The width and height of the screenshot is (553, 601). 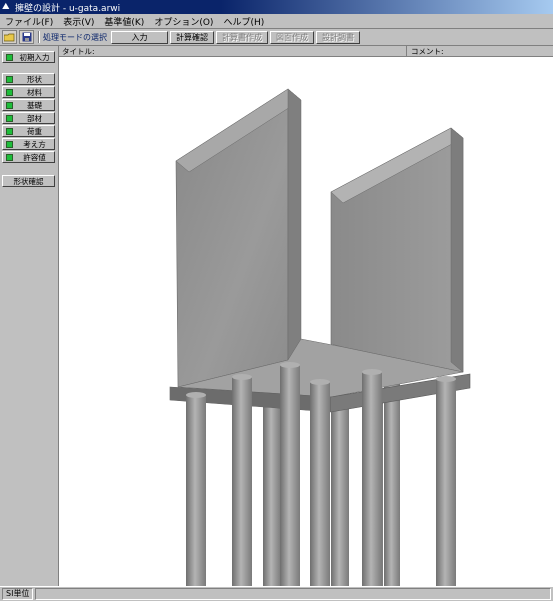 What do you see at coordinates (406, 51) in the screenshot?
I see `header-divider` at bounding box center [406, 51].